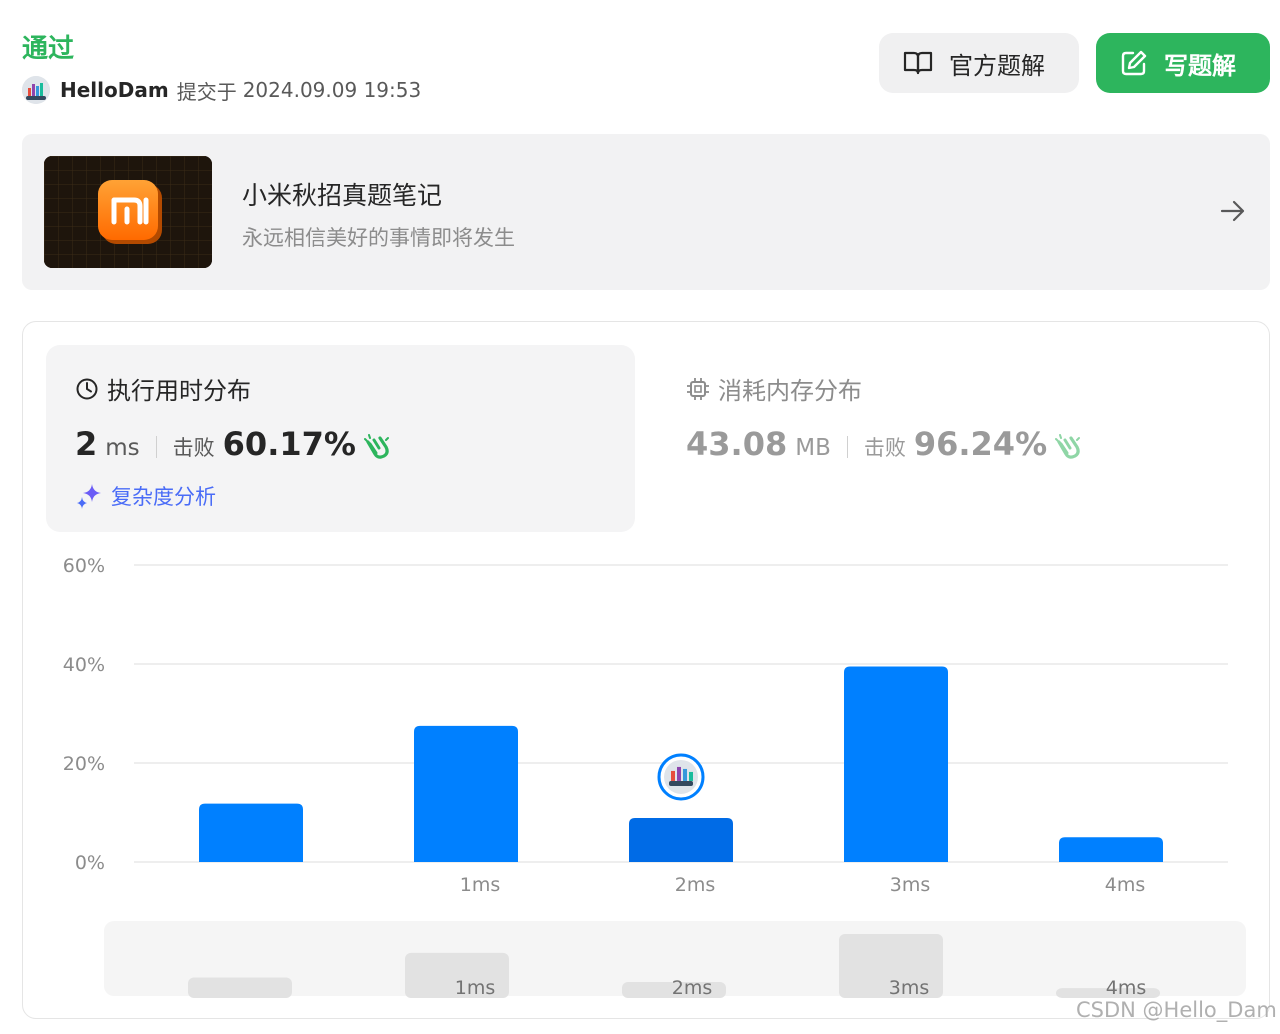  I want to click on x-tick-label: 1ms, so click(480, 885).